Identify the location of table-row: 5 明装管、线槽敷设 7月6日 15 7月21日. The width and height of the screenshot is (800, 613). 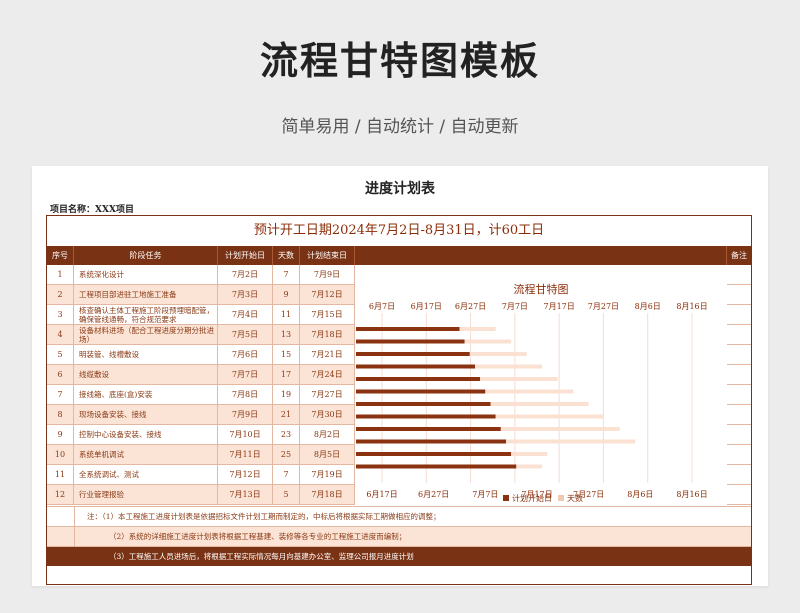
(201, 355).